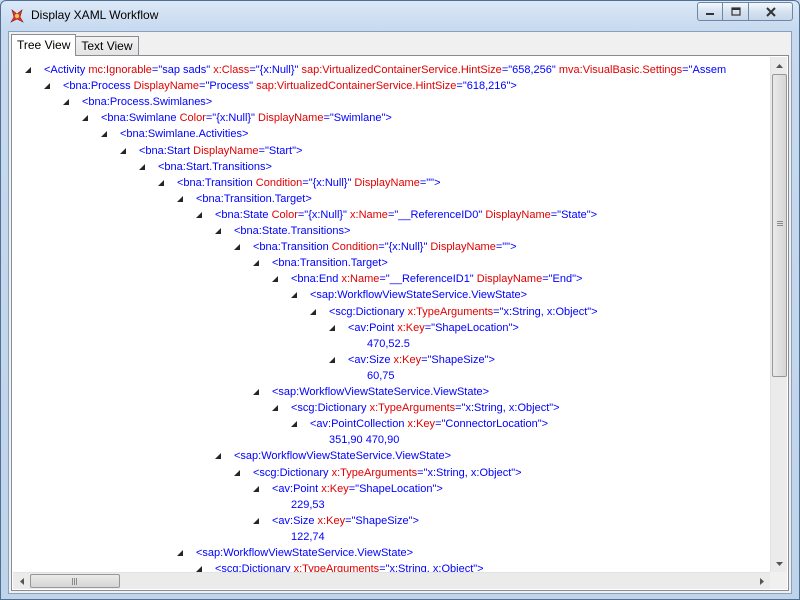 The width and height of the screenshot is (800, 600). What do you see at coordinates (779, 225) in the screenshot?
I see `vertical-scroll-thumb` at bounding box center [779, 225].